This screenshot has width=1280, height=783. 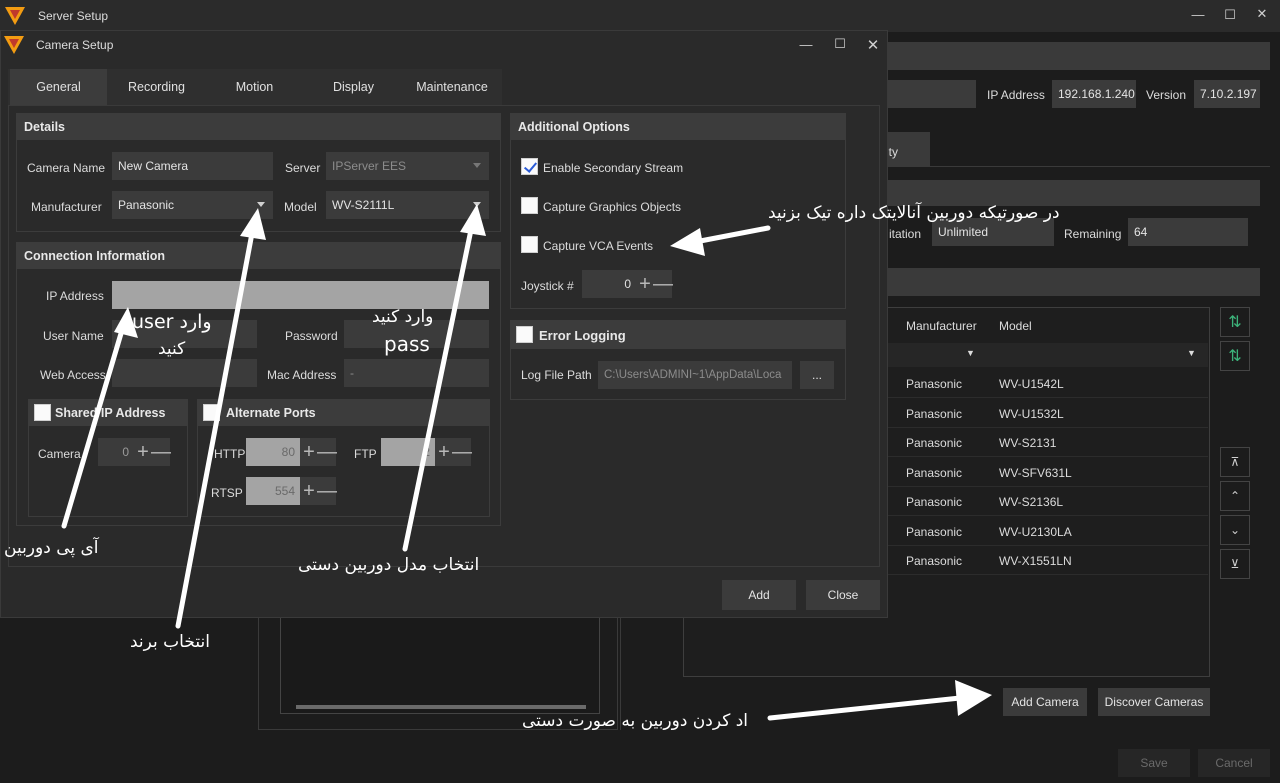 I want to click on annotation-pass-line1: وارد کنید, so click(x=403, y=317).